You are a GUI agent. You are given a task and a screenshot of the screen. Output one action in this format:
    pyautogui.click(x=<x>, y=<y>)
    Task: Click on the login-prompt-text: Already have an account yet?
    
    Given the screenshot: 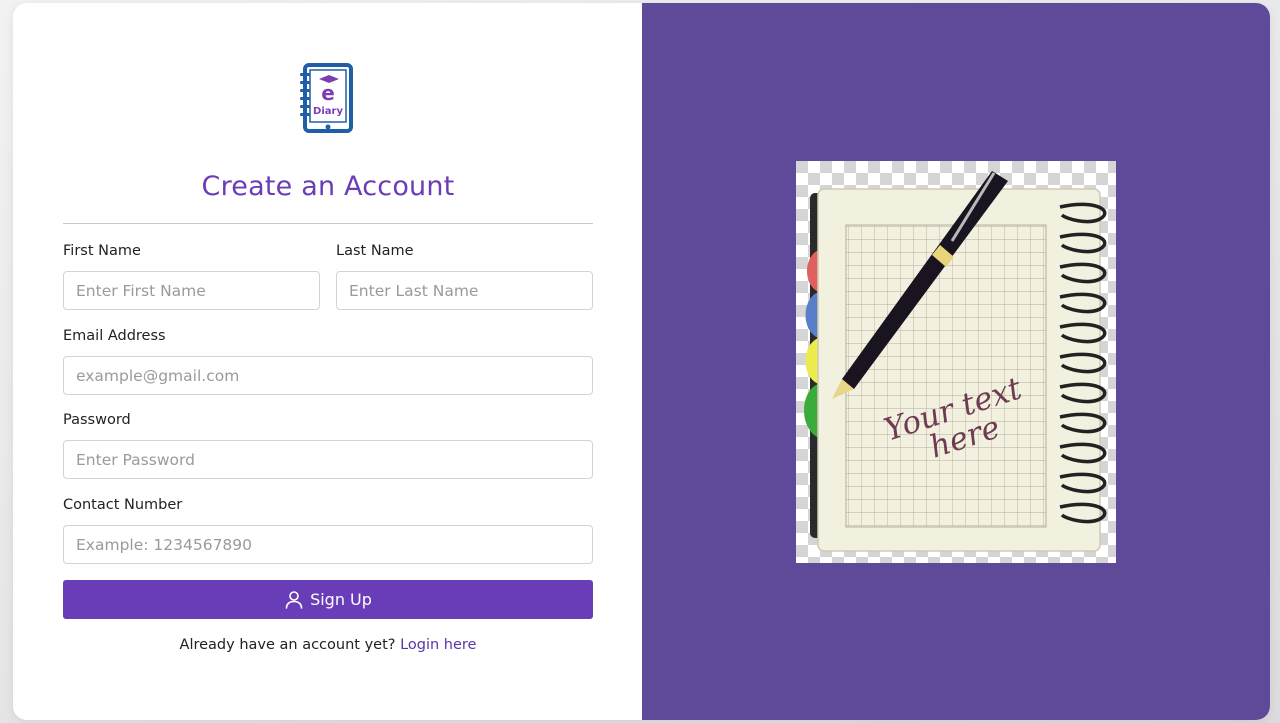 What is the action you would take?
    pyautogui.click(x=287, y=645)
    